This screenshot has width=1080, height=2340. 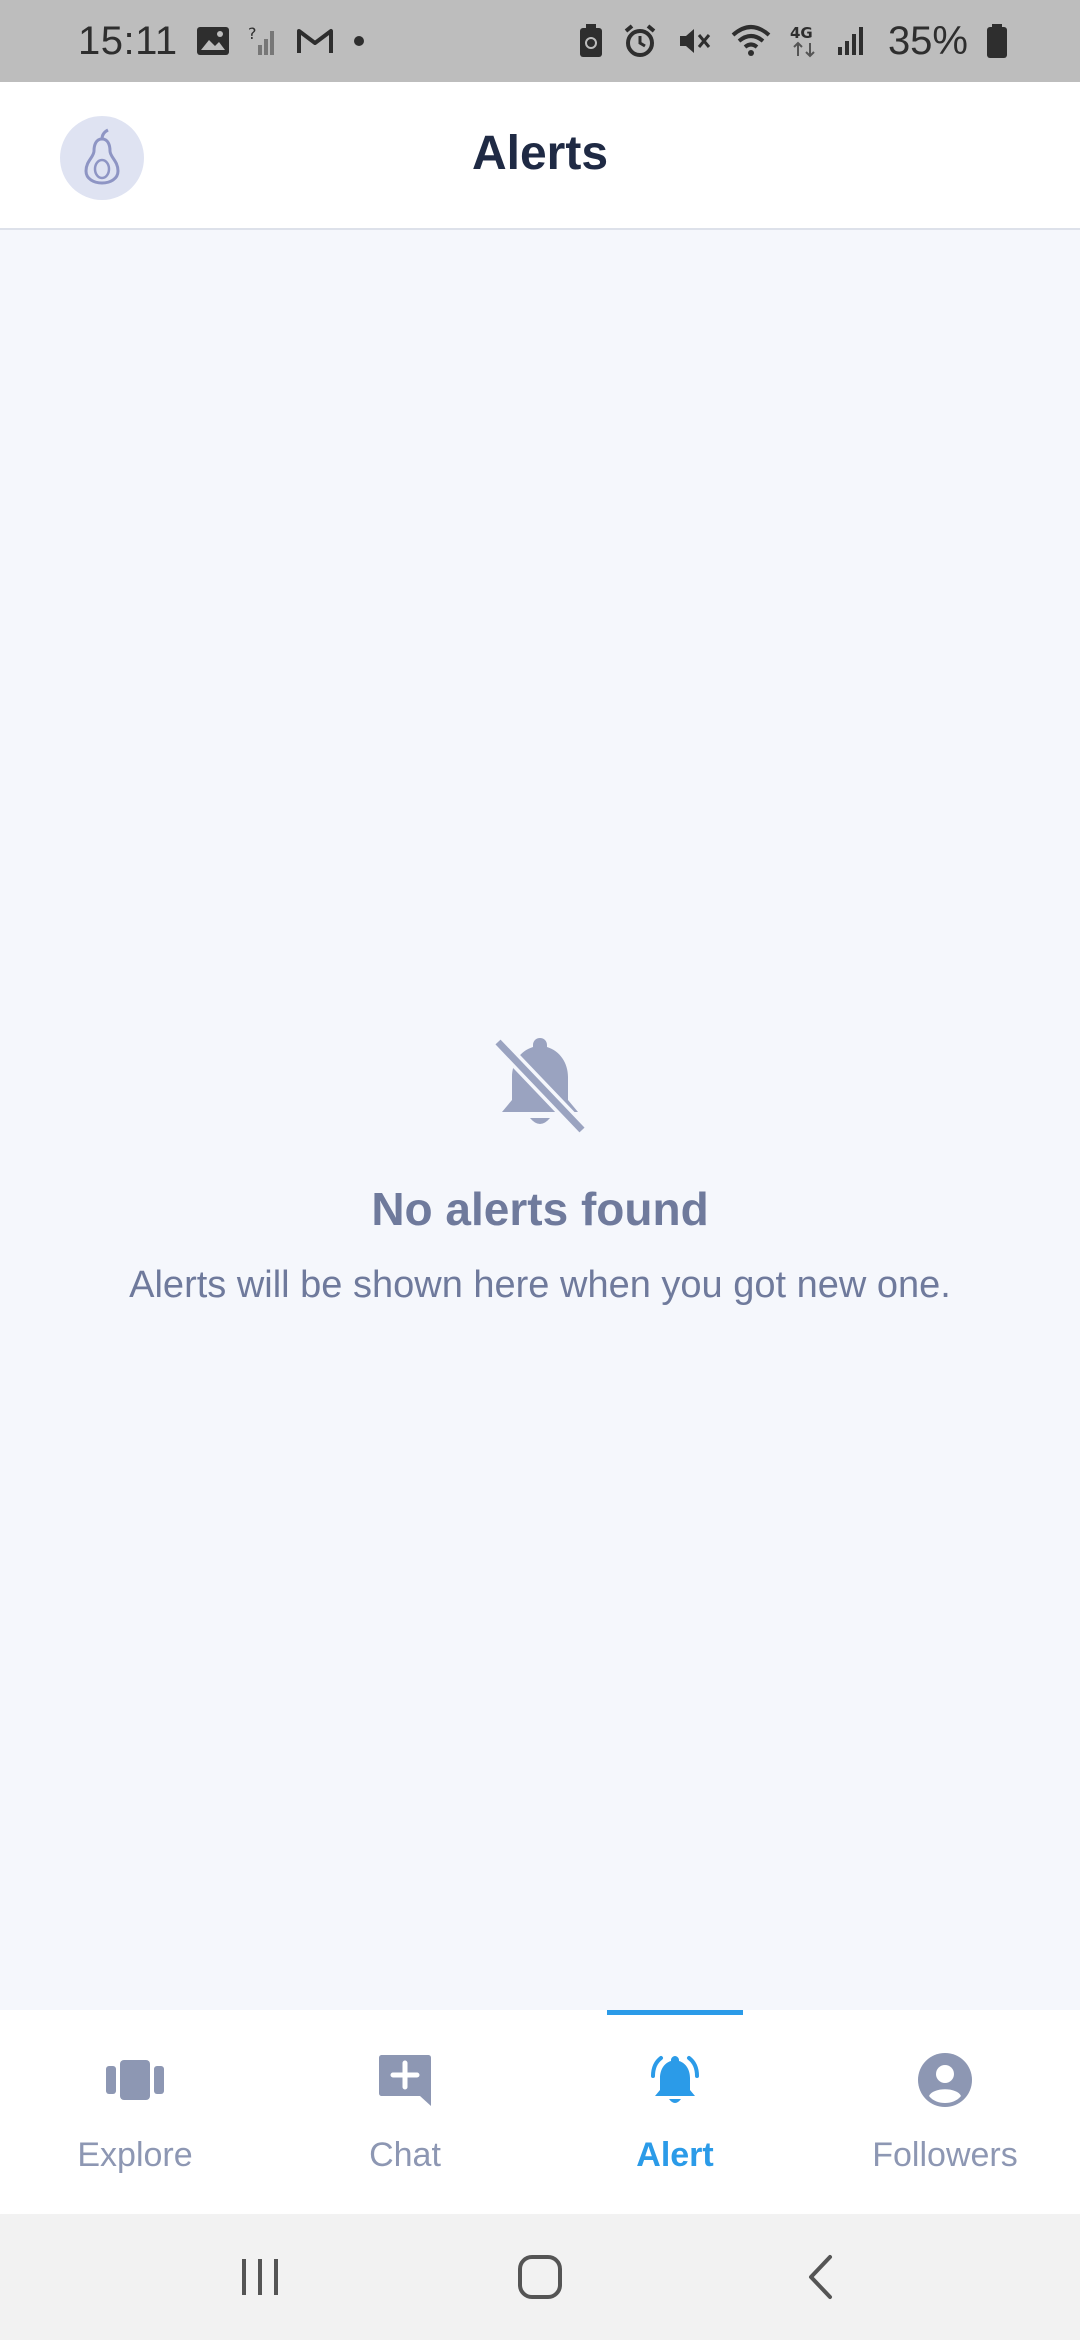 What do you see at coordinates (263, 41) in the screenshot?
I see `signal-unknown-icon: ?` at bounding box center [263, 41].